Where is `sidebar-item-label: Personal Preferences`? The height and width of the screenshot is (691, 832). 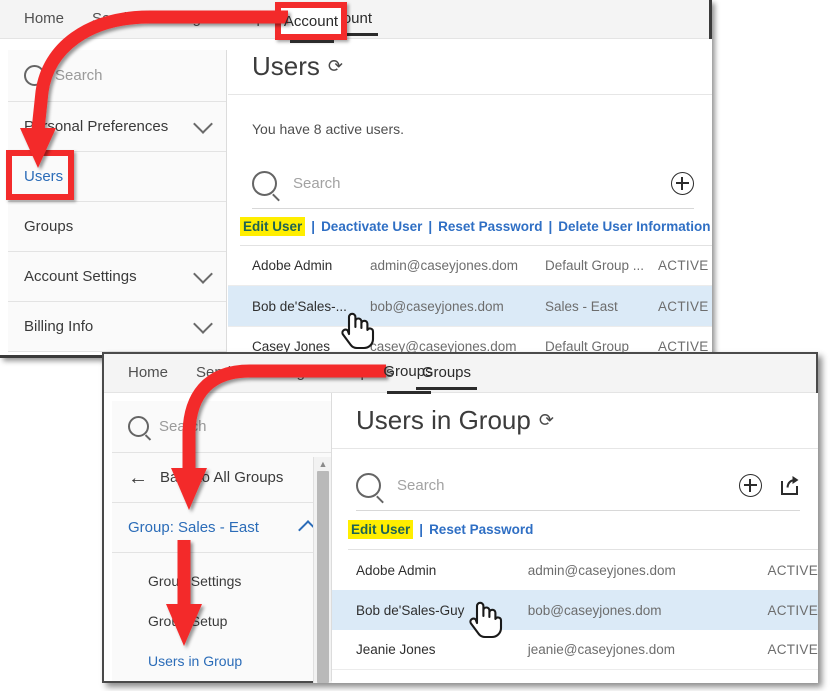 sidebar-item-label: Personal Preferences is located at coordinates (96, 126).